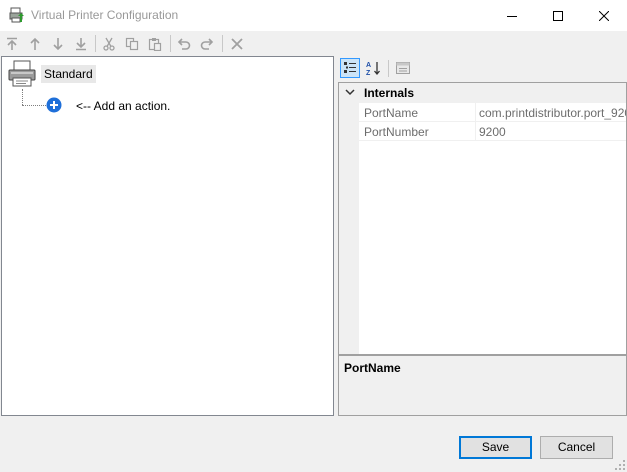 This screenshot has height=472, width=627. What do you see at coordinates (313, 43) in the screenshot?
I see `main-toolbar` at bounding box center [313, 43].